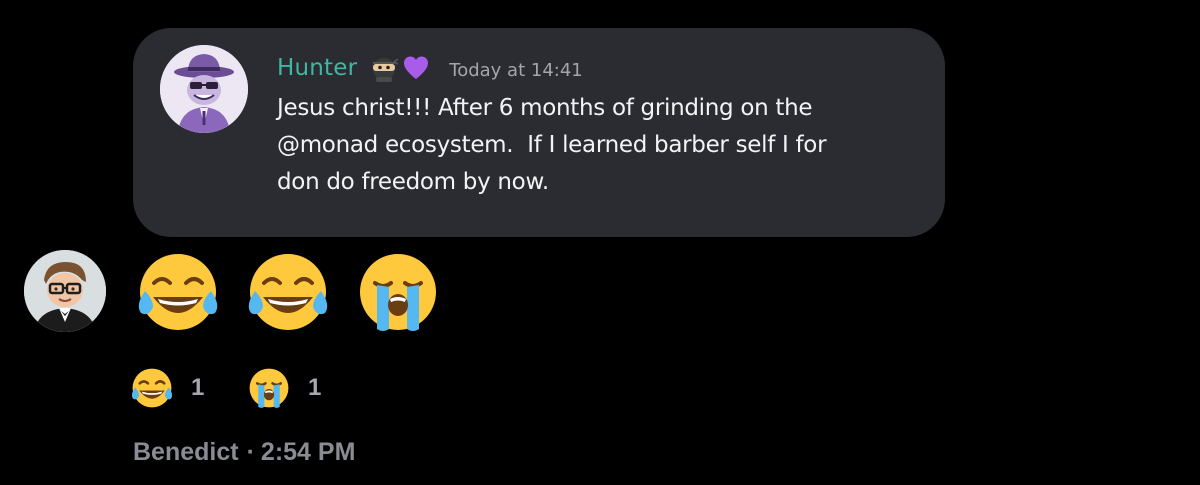 This screenshot has width=1200, height=485. What do you see at coordinates (416, 67) in the screenshot?
I see `purple-heart-icon` at bounding box center [416, 67].